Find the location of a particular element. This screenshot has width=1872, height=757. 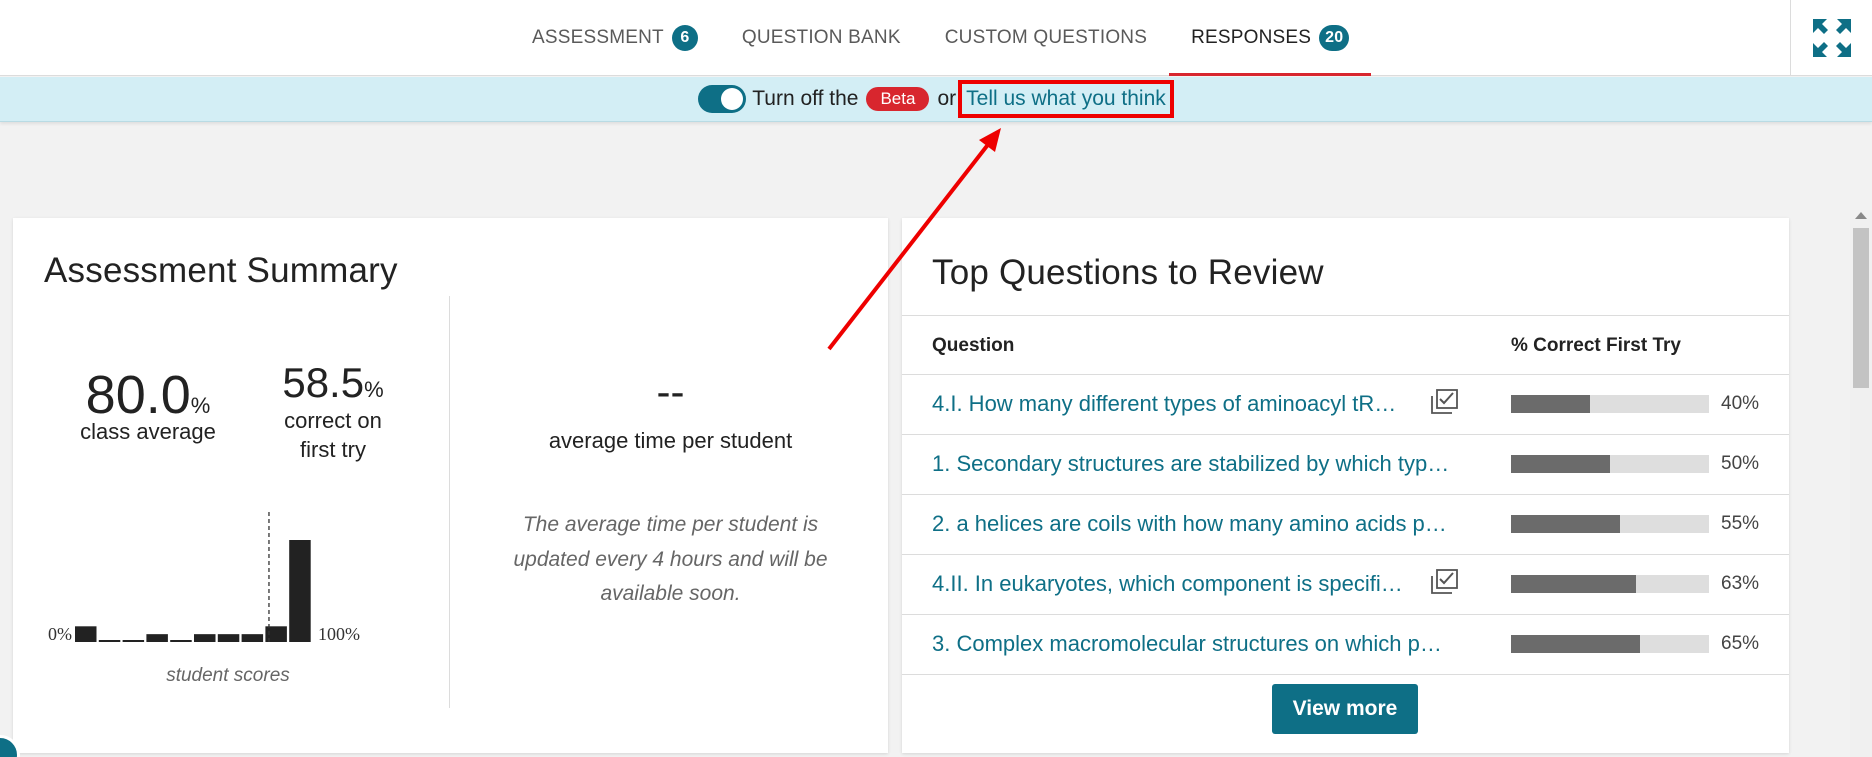

banner-prefix-text: Turn off the is located at coordinates (805, 98).